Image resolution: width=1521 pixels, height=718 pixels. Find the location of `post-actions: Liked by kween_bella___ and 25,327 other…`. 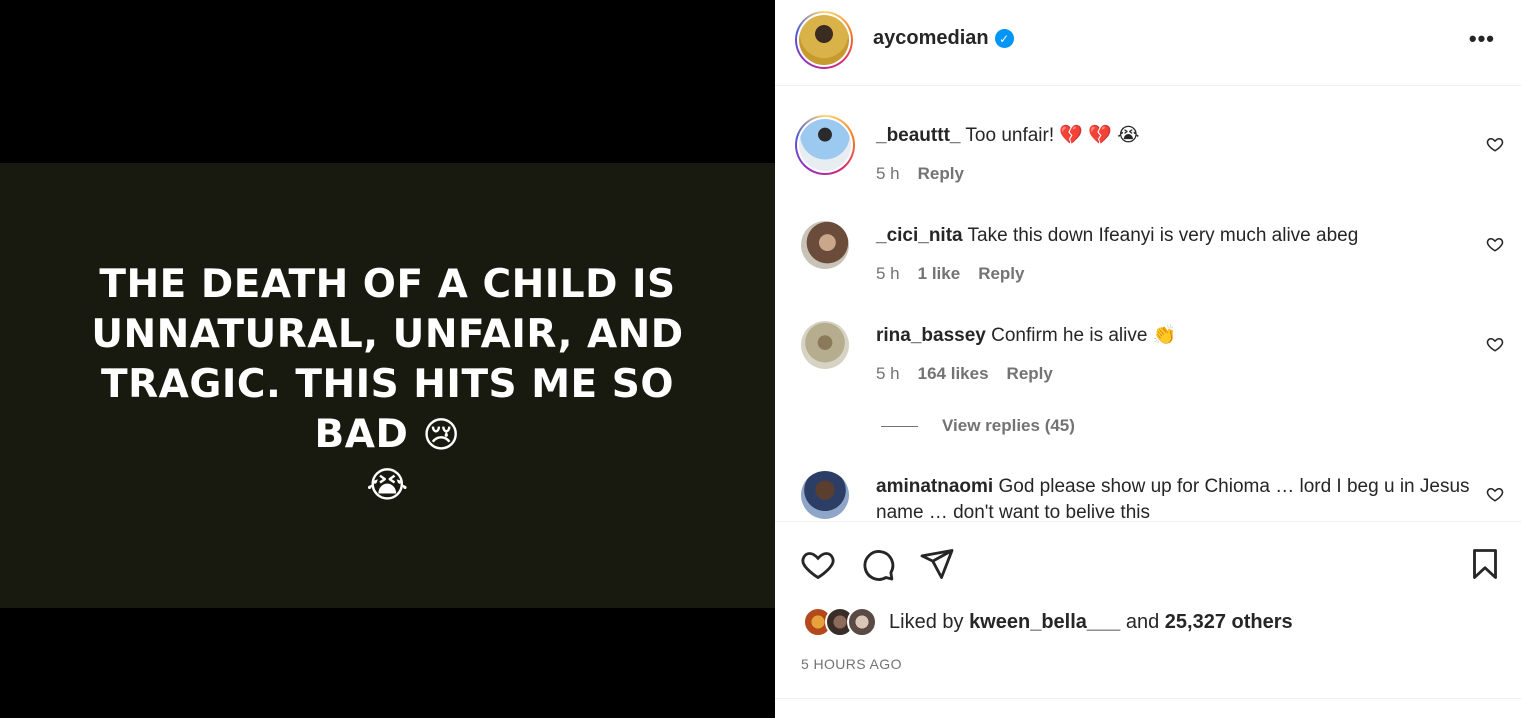

post-actions: Liked by kween_bella___ and 25,327 other… is located at coordinates (1148, 609).